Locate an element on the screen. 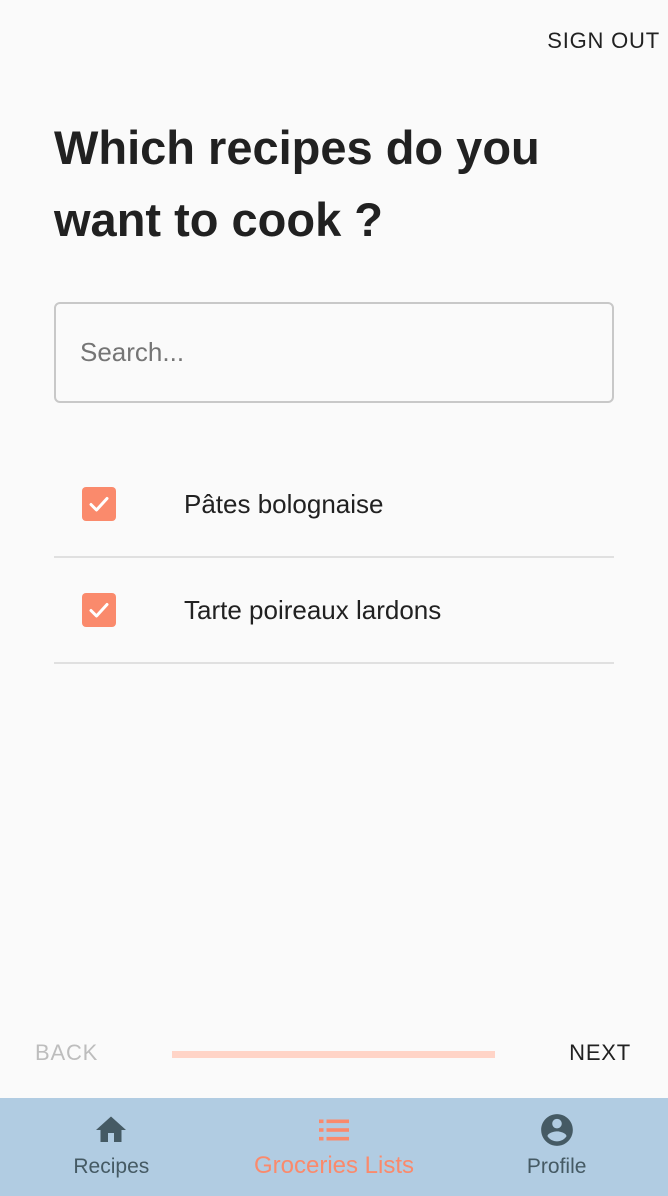 Image resolution: width=668 pixels, height=1196 pixels. nav-label: Recipes is located at coordinates (111, 1166).